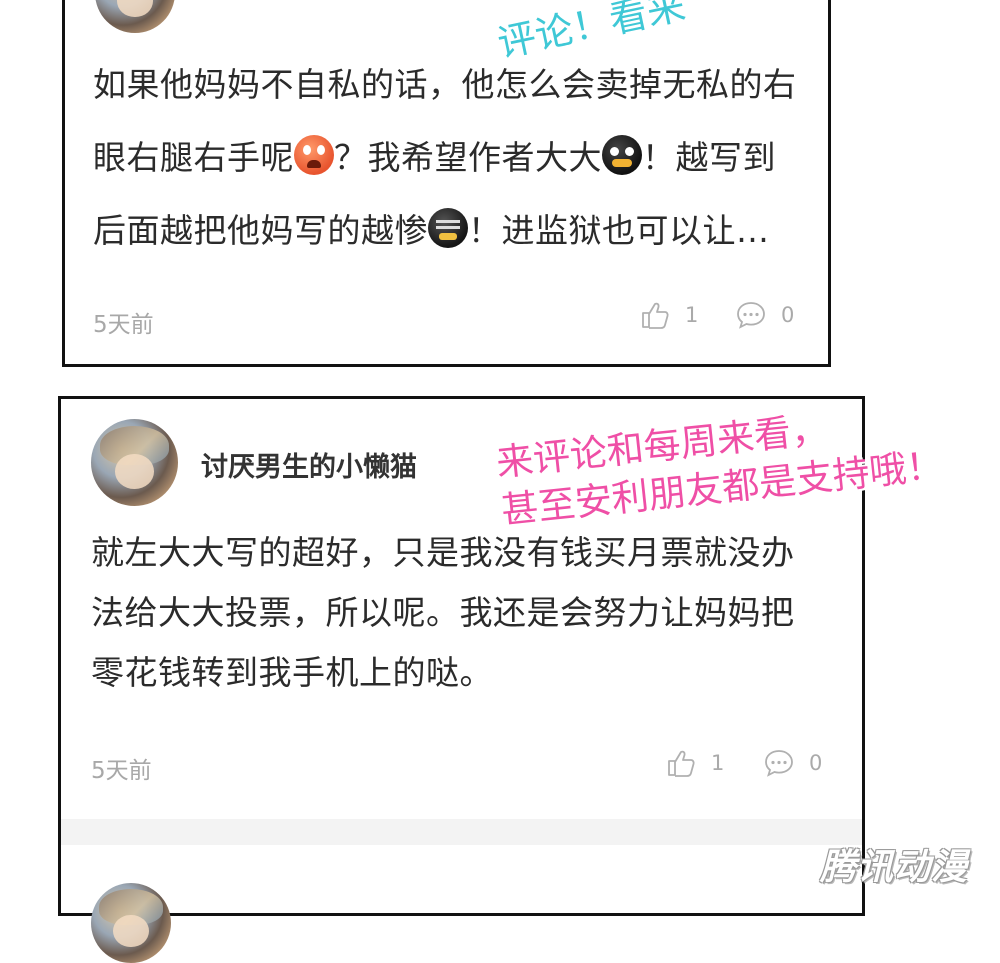  What do you see at coordinates (193, 157) in the screenshot?
I see `comment-segment: 眼右腿右手呢` at bounding box center [193, 157].